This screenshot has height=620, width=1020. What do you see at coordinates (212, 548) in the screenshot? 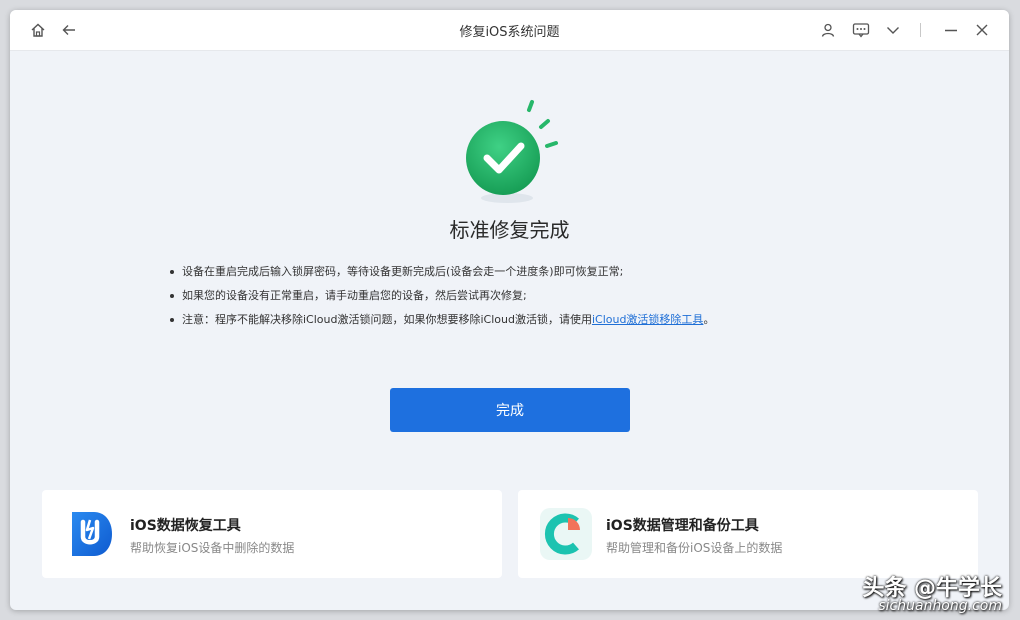
I see `card-subtitle: 帮助恢复iOS设备中删除的数据` at bounding box center [212, 548].